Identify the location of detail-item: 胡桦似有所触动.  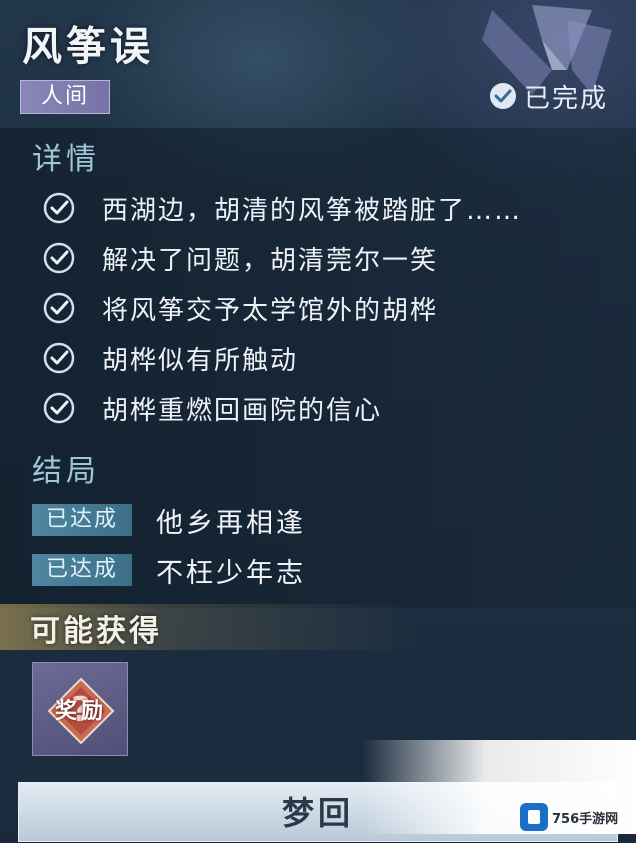
(170, 358).